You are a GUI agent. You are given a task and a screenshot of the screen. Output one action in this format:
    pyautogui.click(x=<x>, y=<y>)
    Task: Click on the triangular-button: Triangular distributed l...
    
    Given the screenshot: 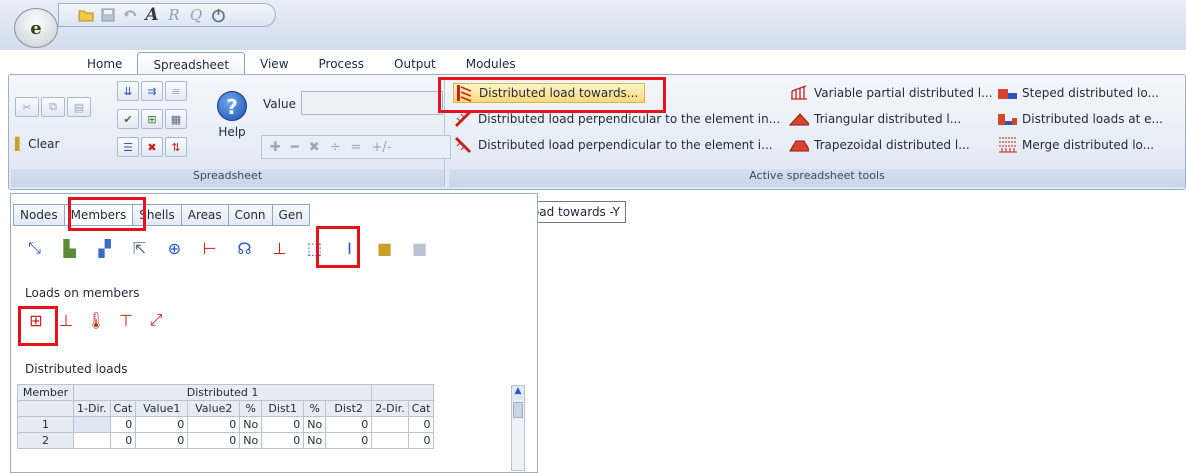 What is the action you would take?
    pyautogui.click(x=875, y=119)
    